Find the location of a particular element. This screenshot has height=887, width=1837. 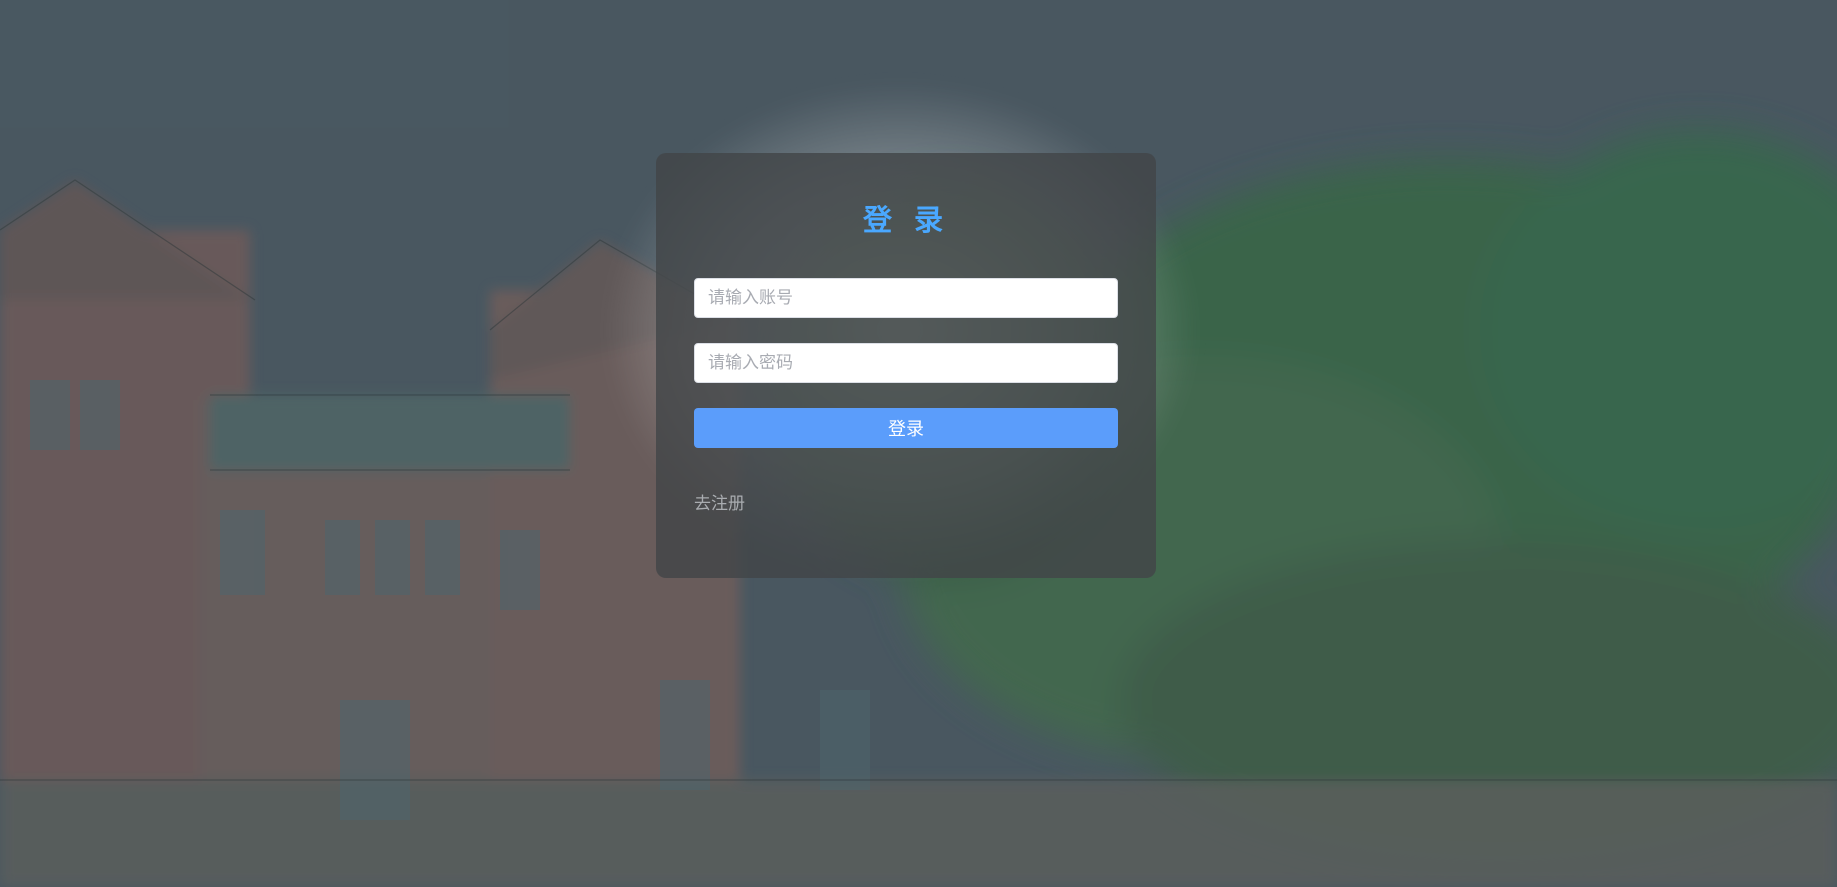

login-card: 登 录 登录 去注册 is located at coordinates (906, 365).